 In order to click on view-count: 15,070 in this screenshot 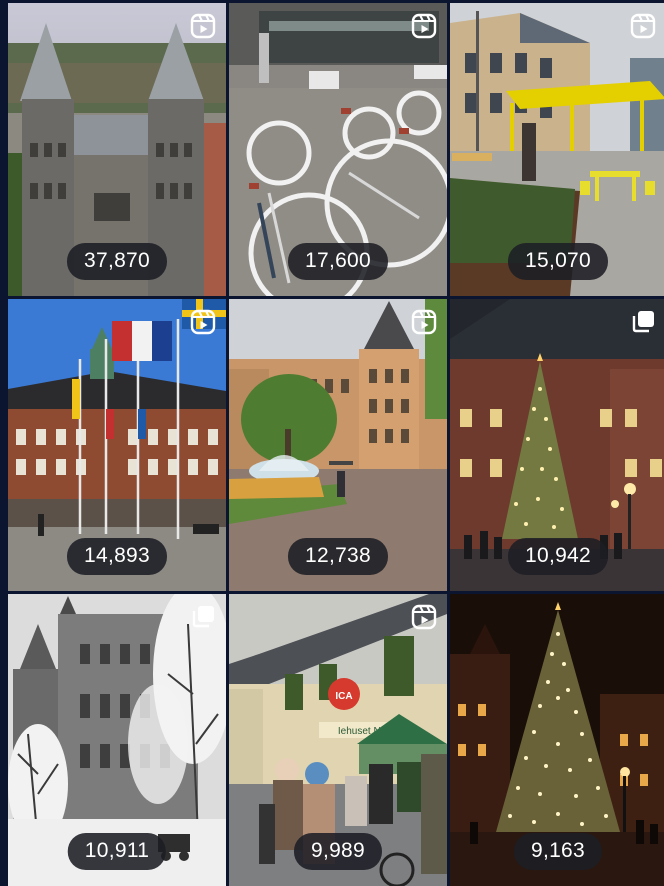, I will do `click(558, 261)`.